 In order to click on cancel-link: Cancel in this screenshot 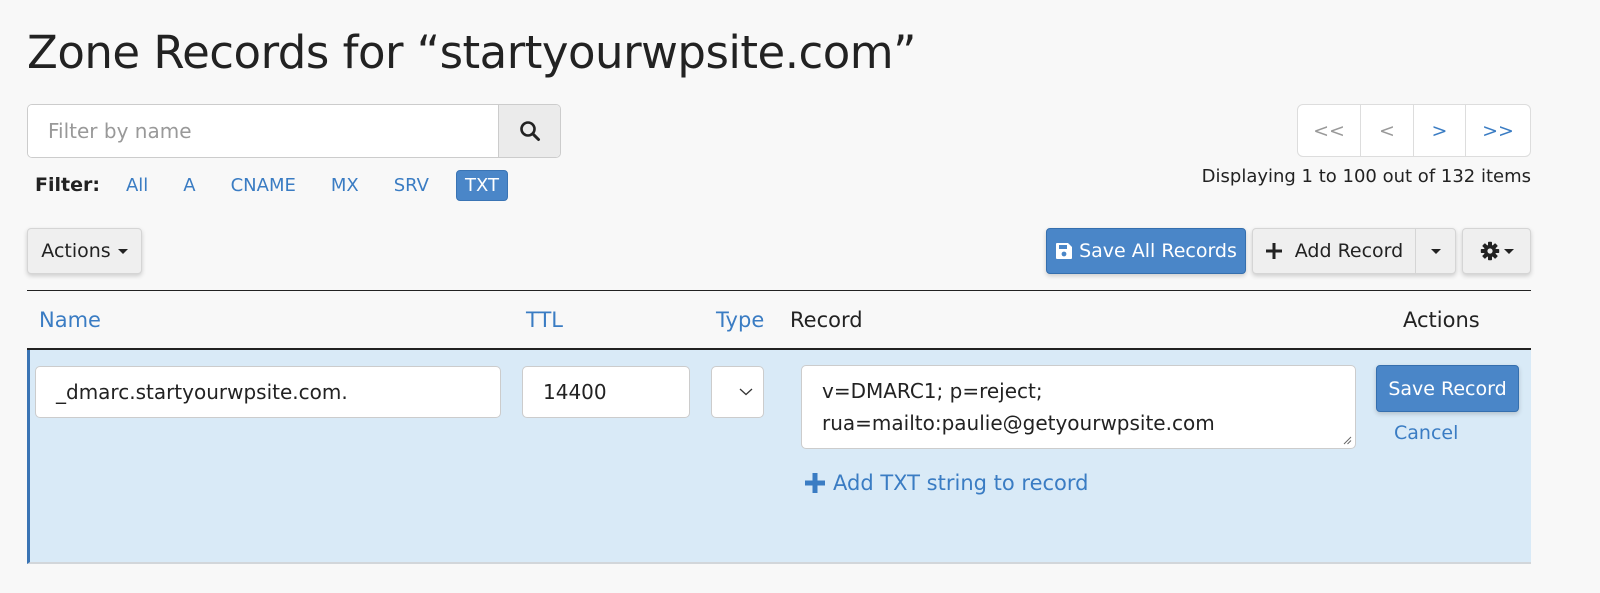, I will do `click(1426, 433)`.